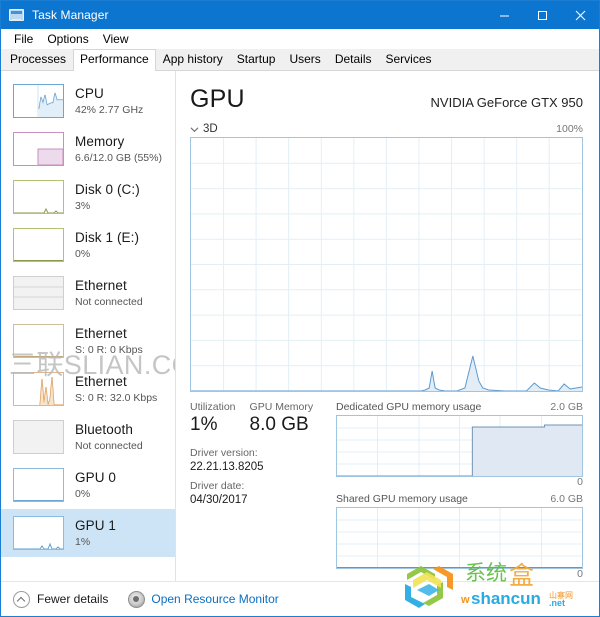  I want to click on shared-gpu-memory-plot, so click(459, 538).